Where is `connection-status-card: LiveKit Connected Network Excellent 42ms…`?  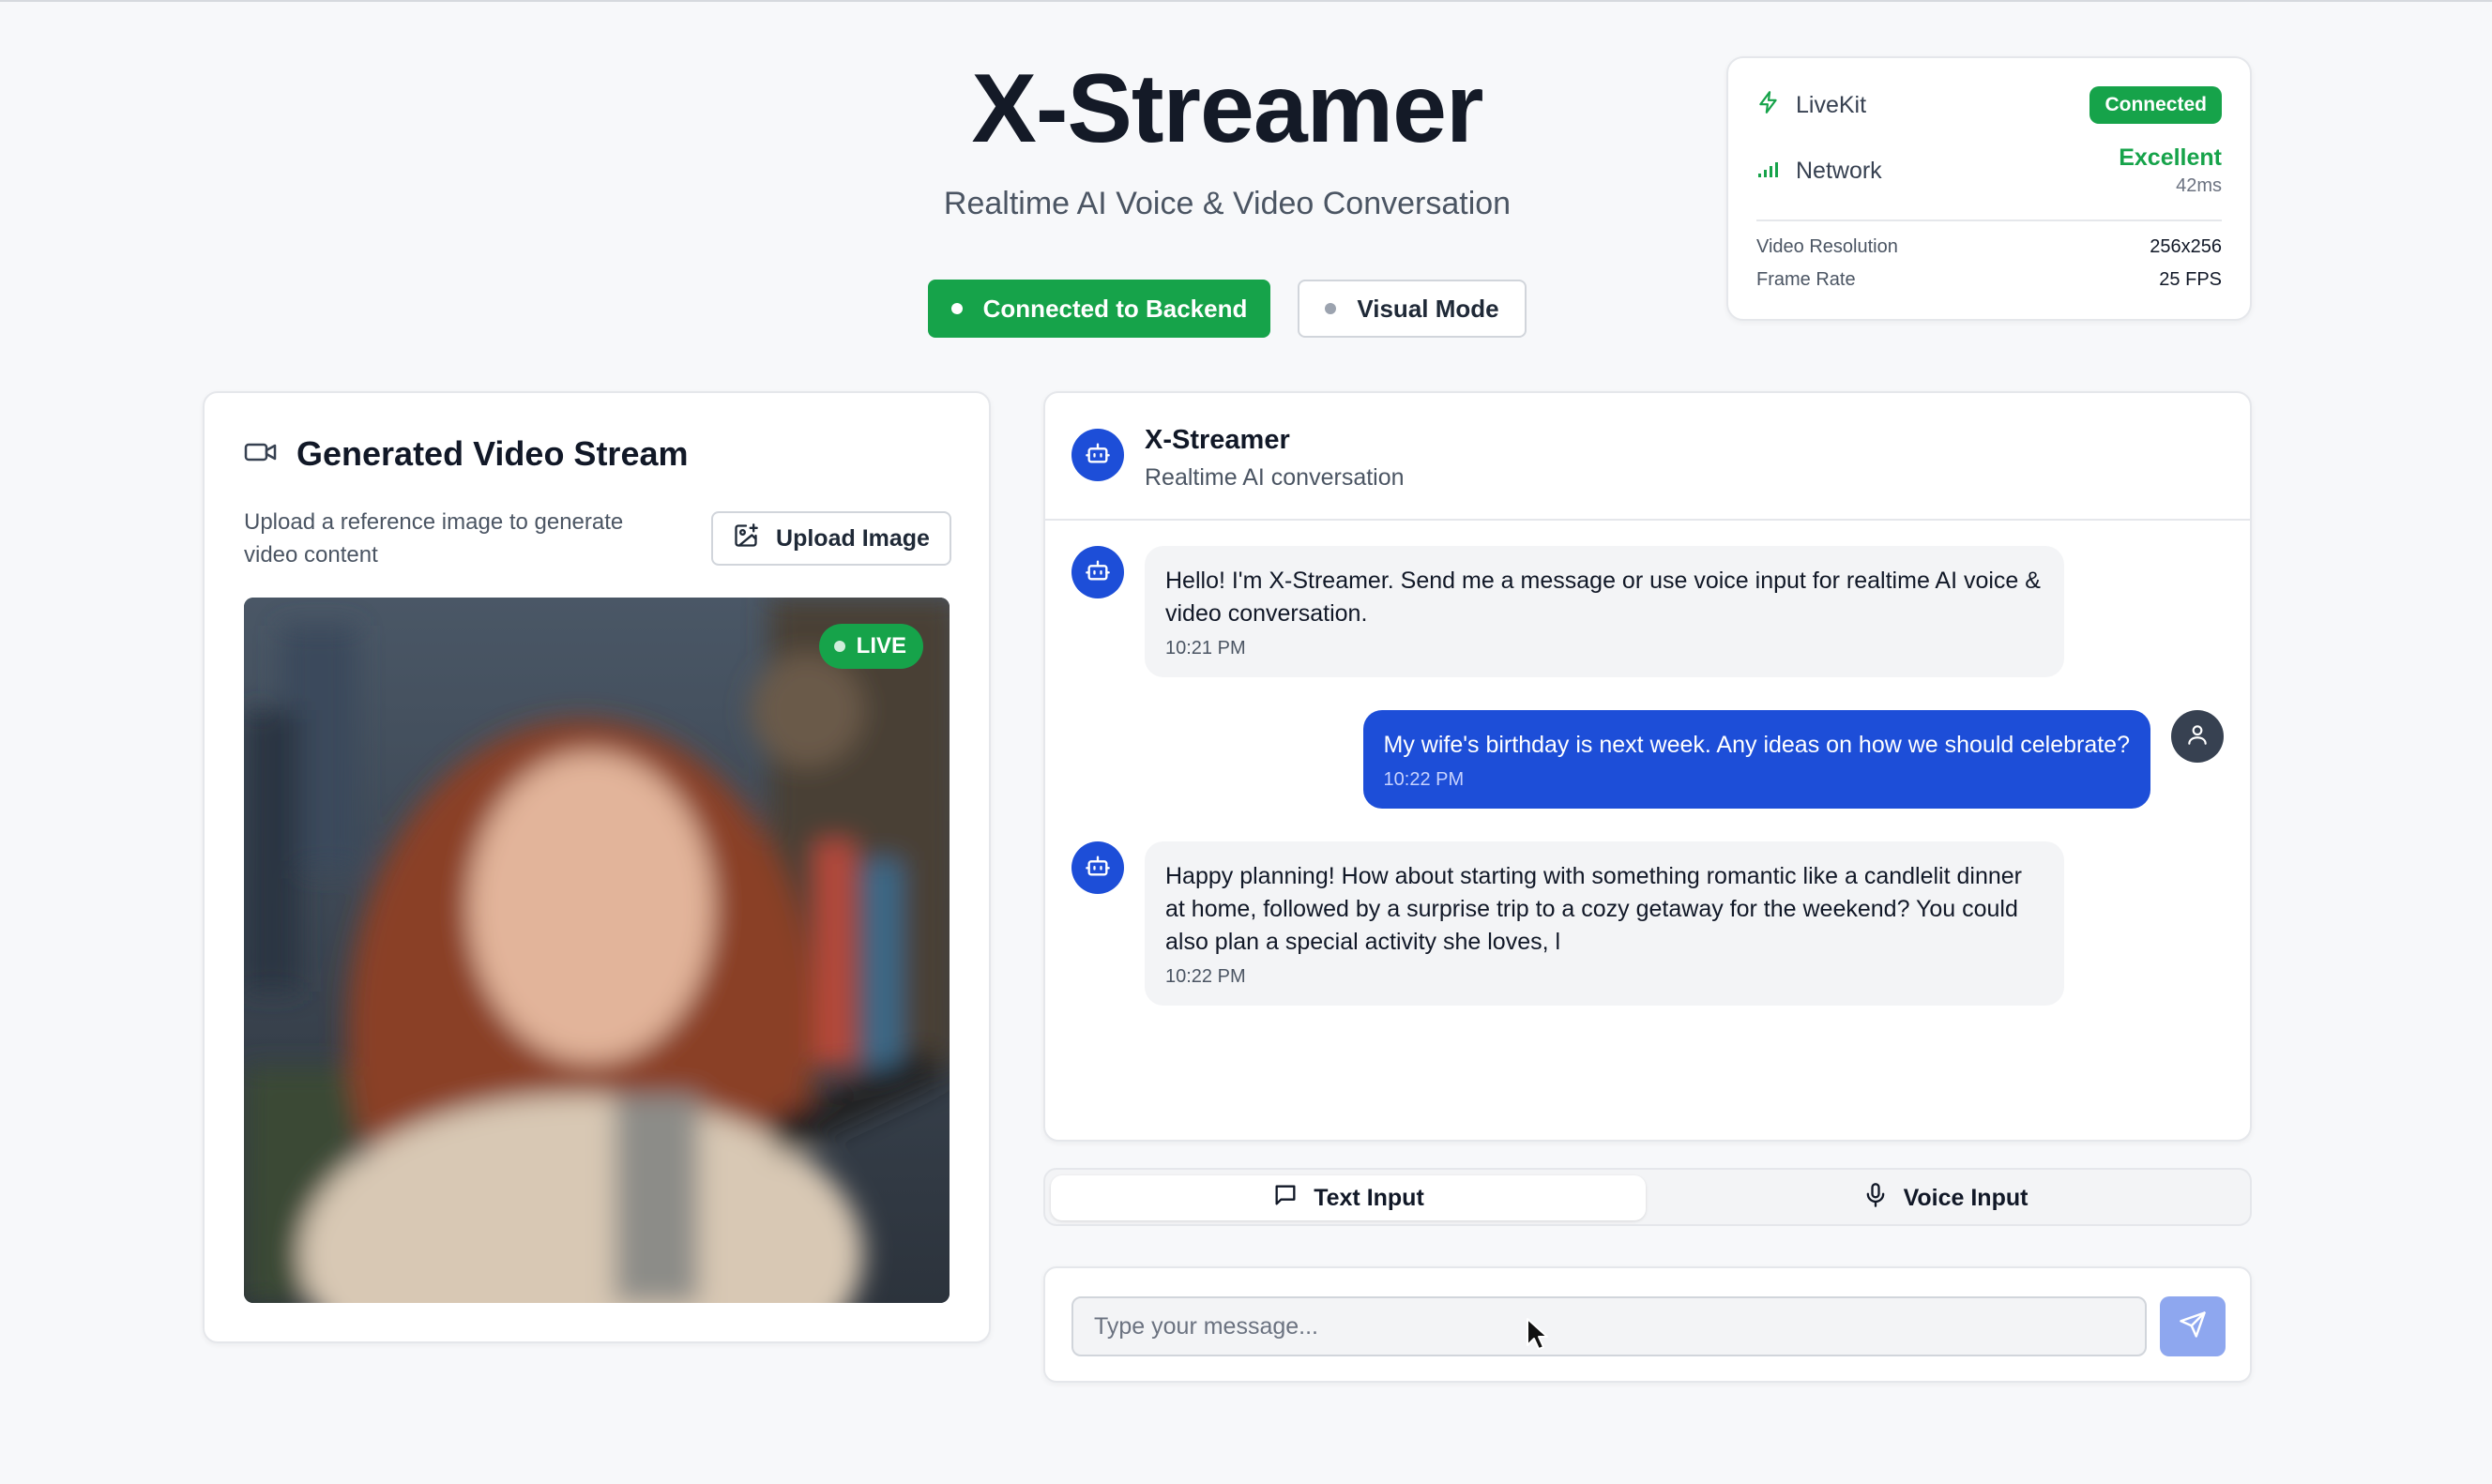
connection-status-card: LiveKit Connected Network Excellent 42ms… is located at coordinates (1989, 188).